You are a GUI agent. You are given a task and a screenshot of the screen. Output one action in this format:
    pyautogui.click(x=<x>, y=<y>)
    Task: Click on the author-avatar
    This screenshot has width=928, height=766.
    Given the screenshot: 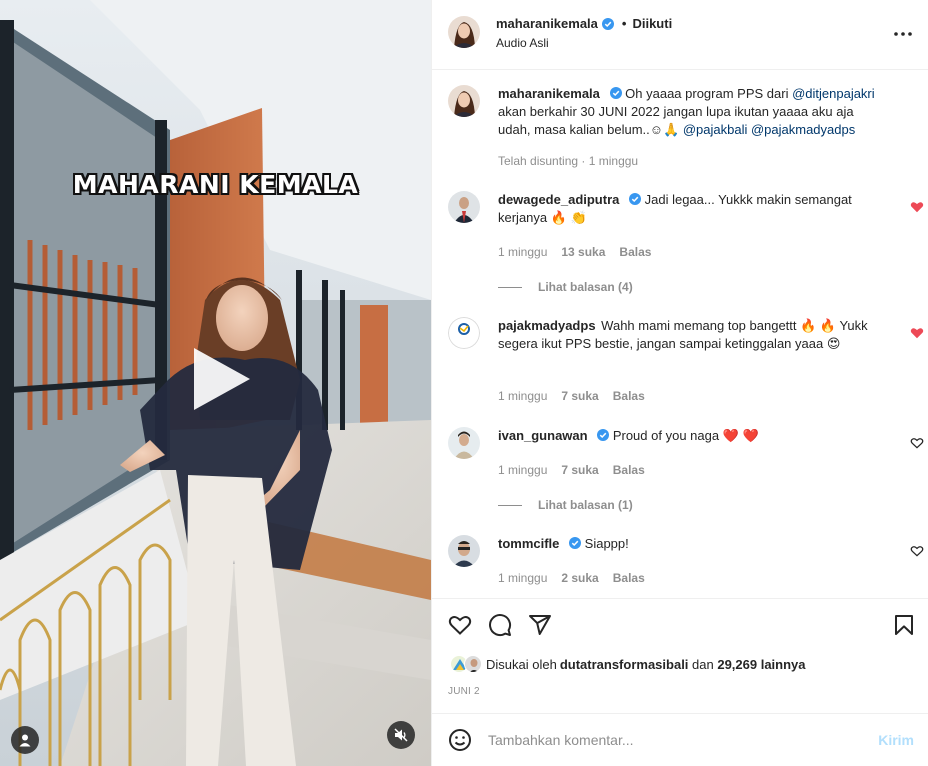 What is the action you would take?
    pyautogui.click(x=464, y=32)
    